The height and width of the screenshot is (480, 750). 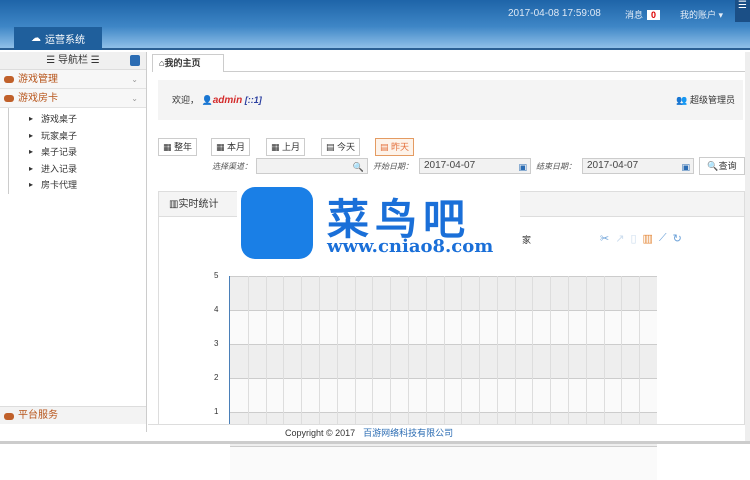 What do you see at coordinates (393, 166) in the screenshot?
I see `start-date-label: 开始日期：` at bounding box center [393, 166].